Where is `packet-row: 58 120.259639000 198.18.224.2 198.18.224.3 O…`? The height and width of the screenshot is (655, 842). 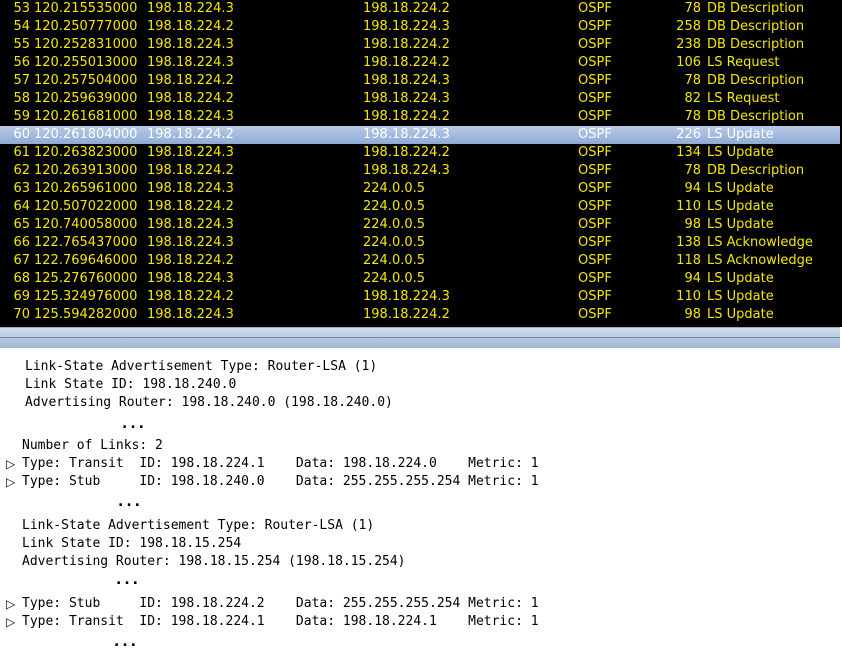 packet-row: 58 120.259639000 198.18.224.2 198.18.224.3 O… is located at coordinates (420, 99).